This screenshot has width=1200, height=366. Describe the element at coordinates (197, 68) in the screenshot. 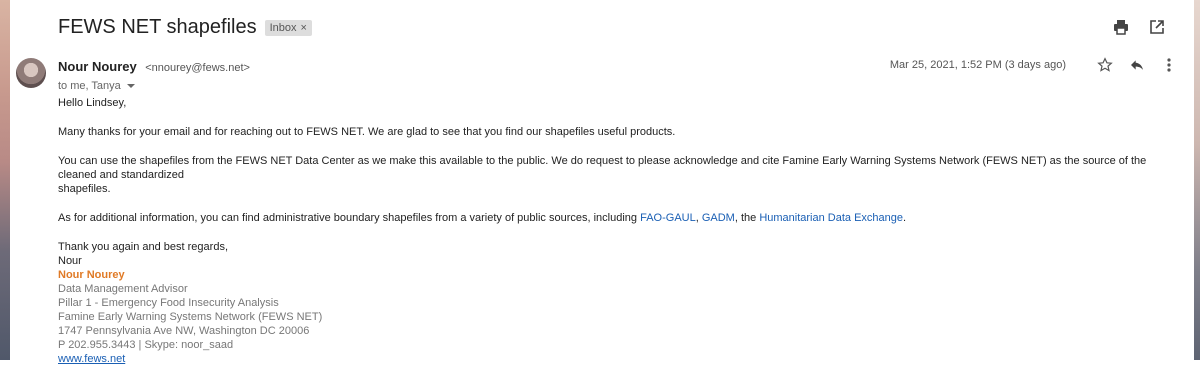

I see `sender-email: <nnourey@fews.net>` at that location.